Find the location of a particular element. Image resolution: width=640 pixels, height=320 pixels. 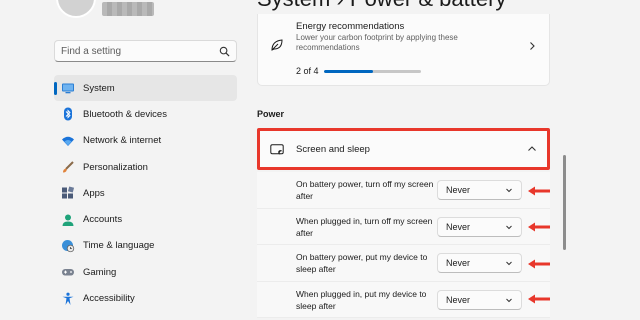

section-label-power: Power is located at coordinates (271, 114).